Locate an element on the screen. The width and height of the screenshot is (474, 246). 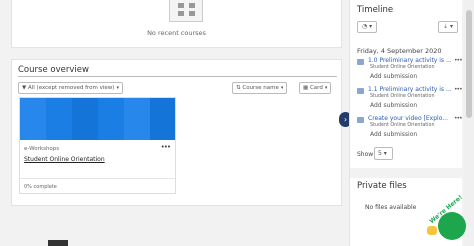
course-progress: 0% complete is located at coordinates (40, 187).